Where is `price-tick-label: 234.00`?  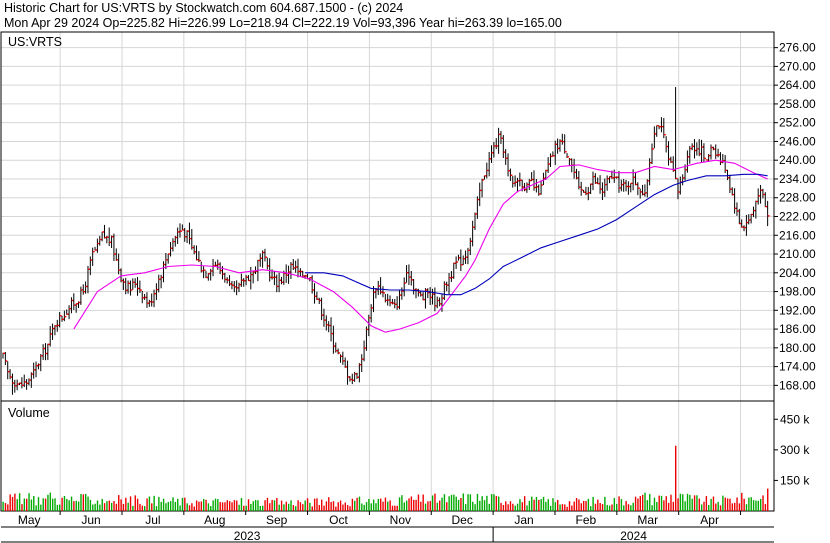
price-tick-label: 234.00 is located at coordinates (797, 179).